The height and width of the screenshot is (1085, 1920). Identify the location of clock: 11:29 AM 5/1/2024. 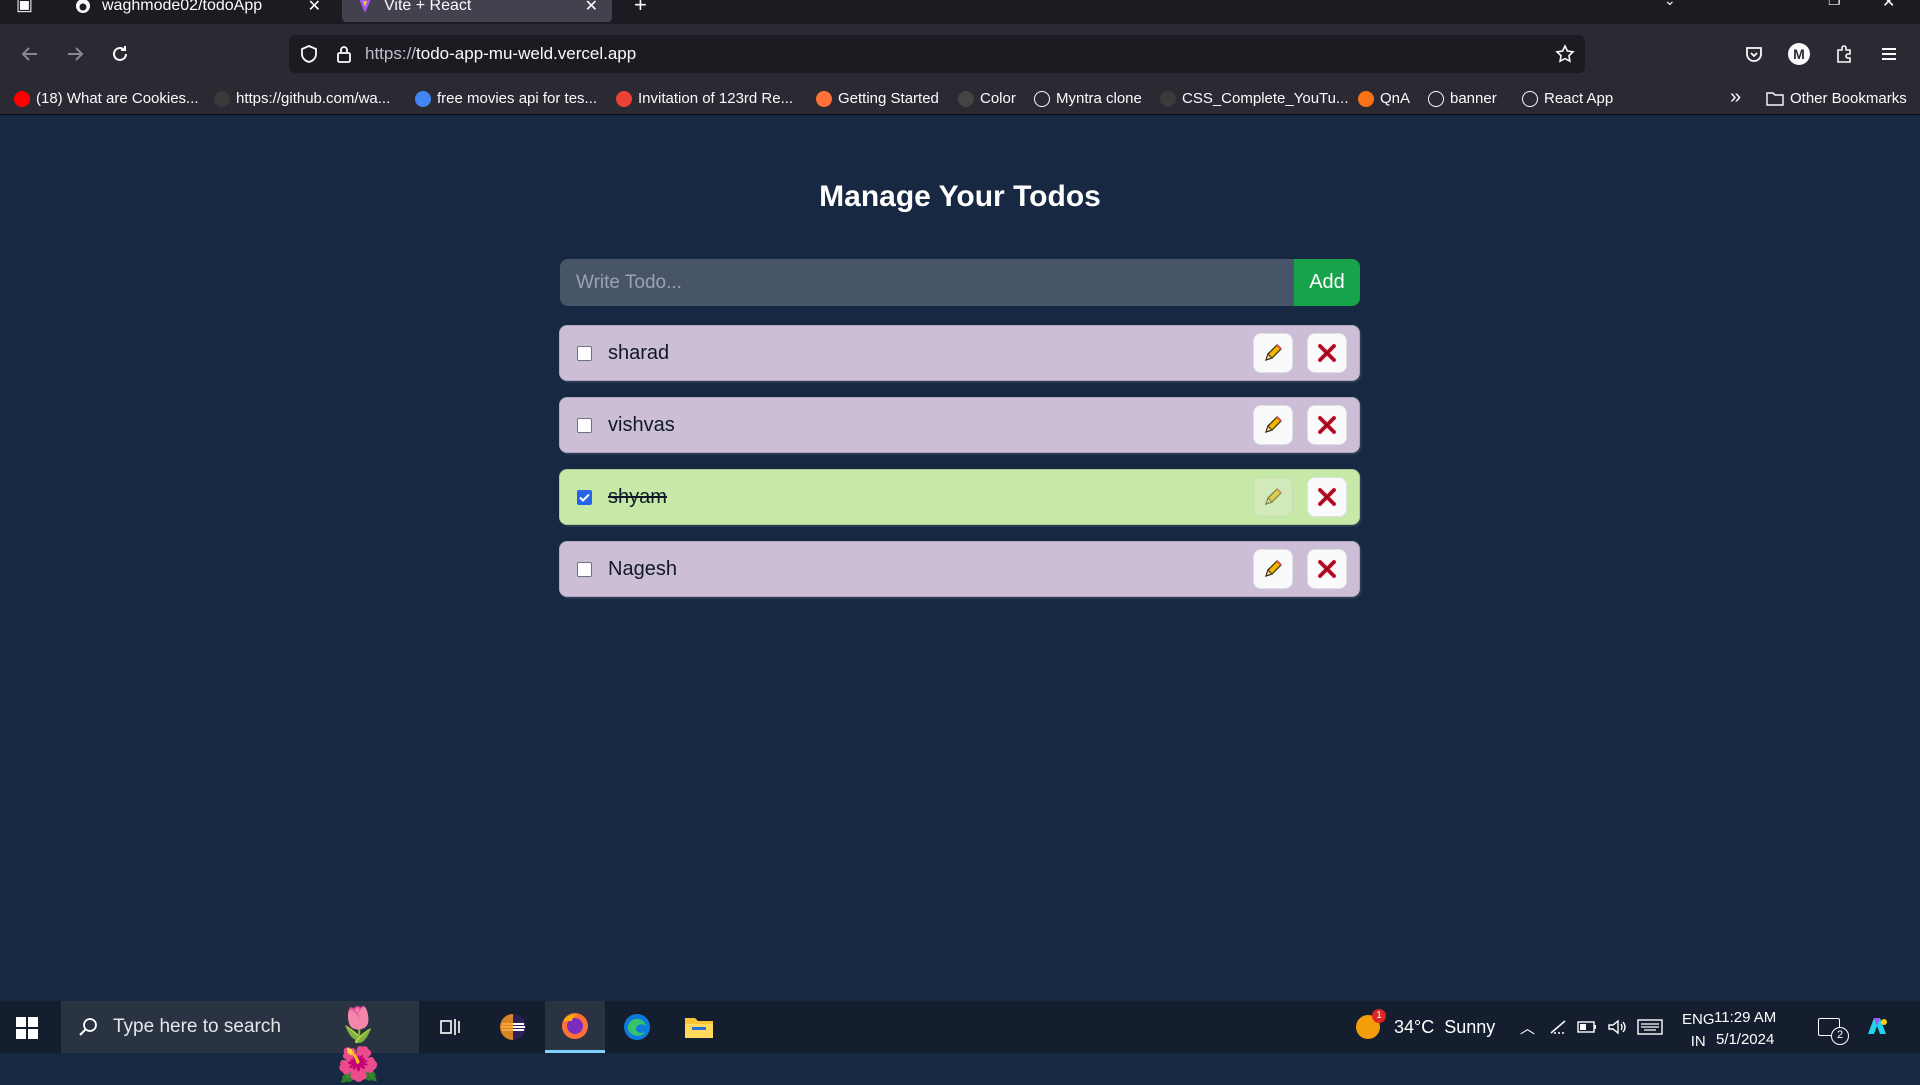
(1745, 1029).